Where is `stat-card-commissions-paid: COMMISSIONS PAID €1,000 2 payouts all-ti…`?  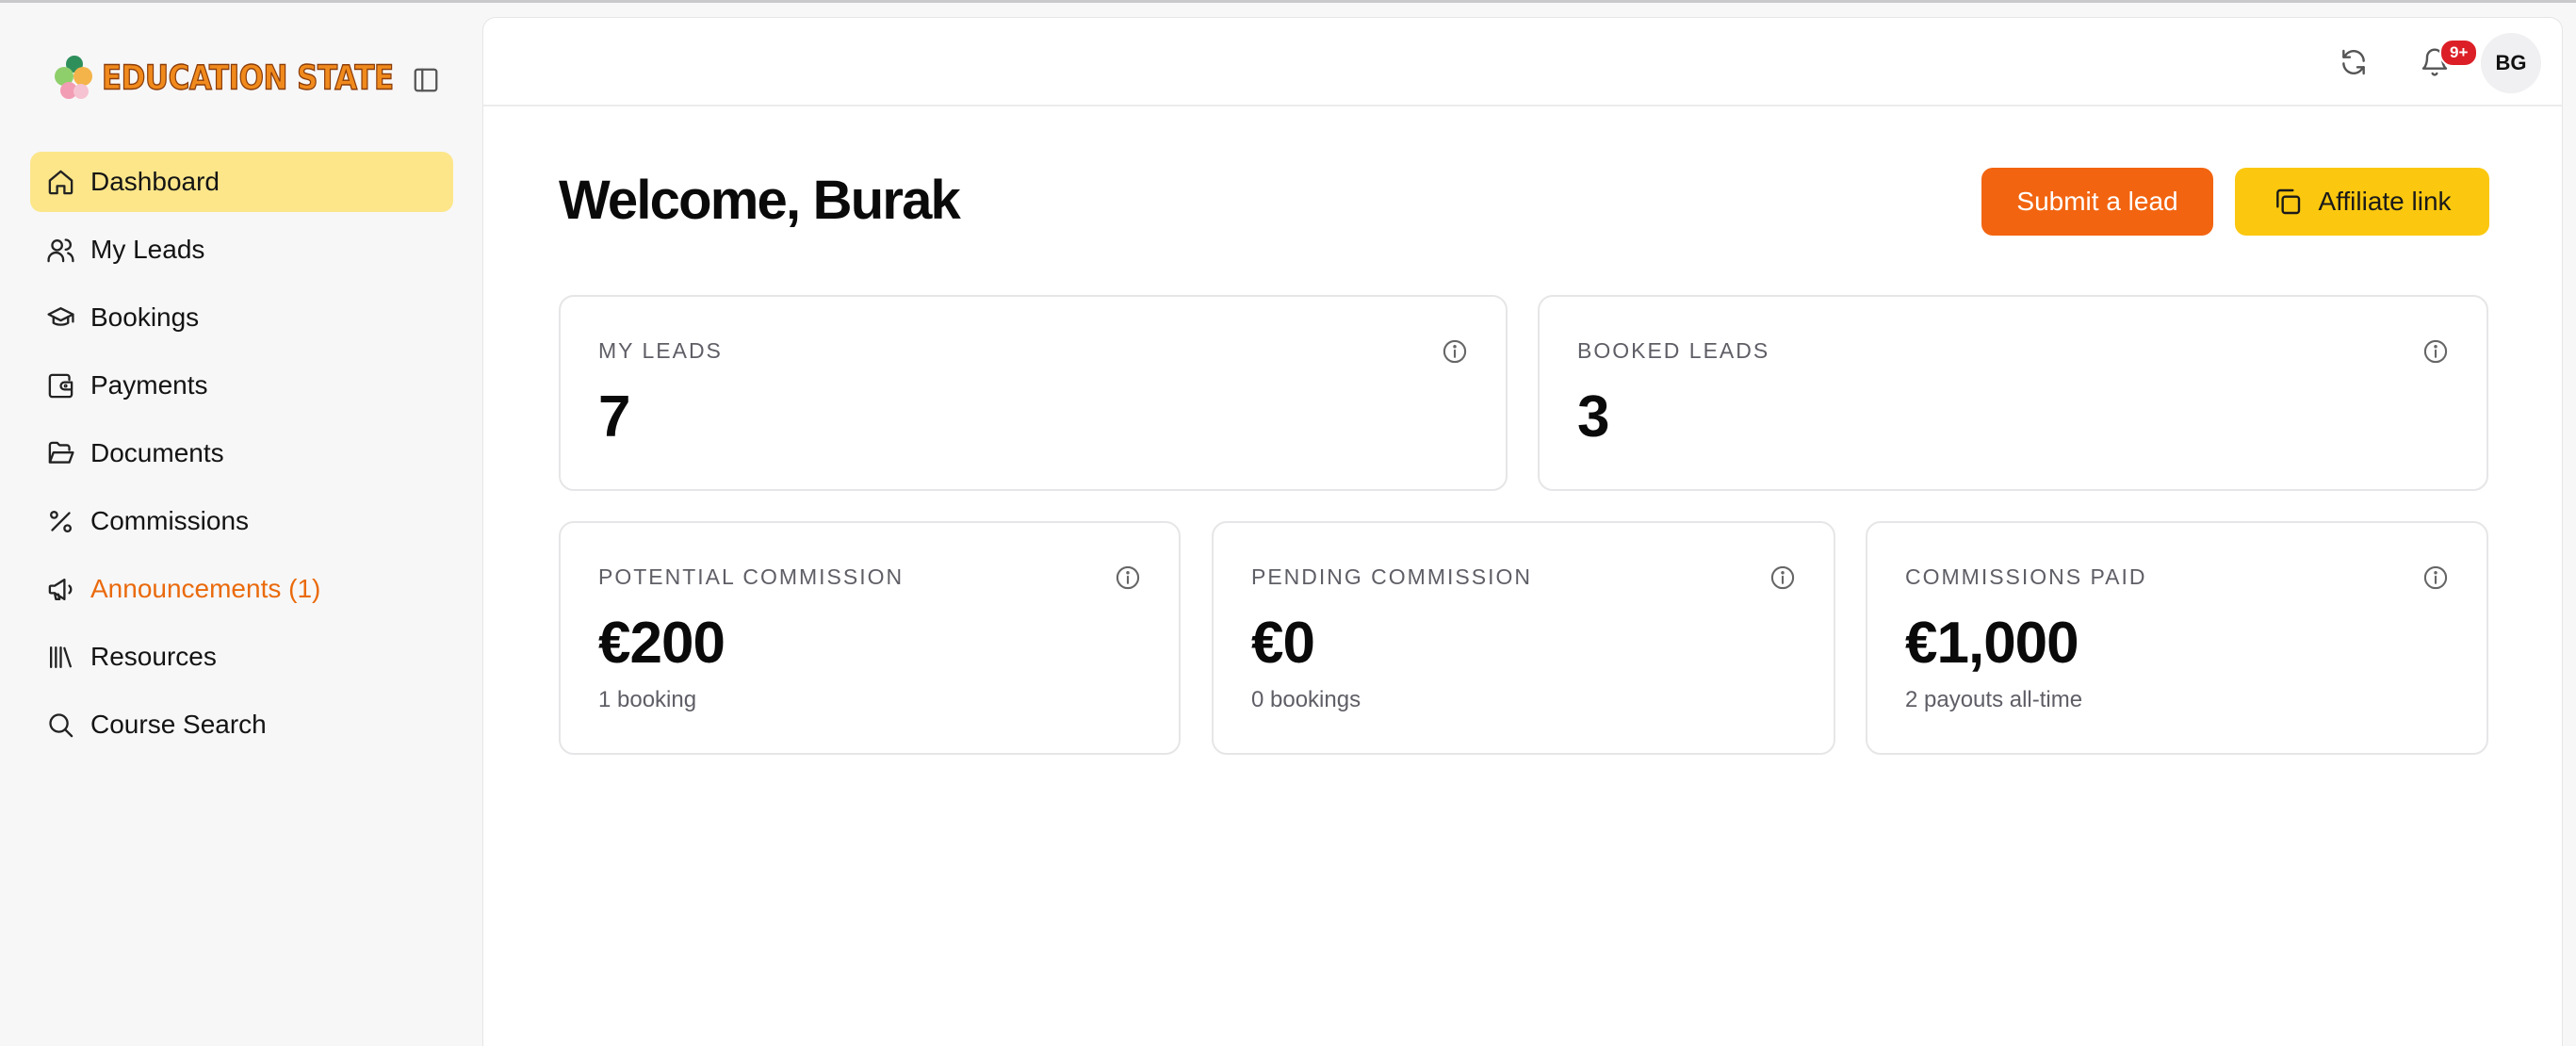 stat-card-commissions-paid: COMMISSIONS PAID €1,000 2 payouts all-ti… is located at coordinates (2177, 638).